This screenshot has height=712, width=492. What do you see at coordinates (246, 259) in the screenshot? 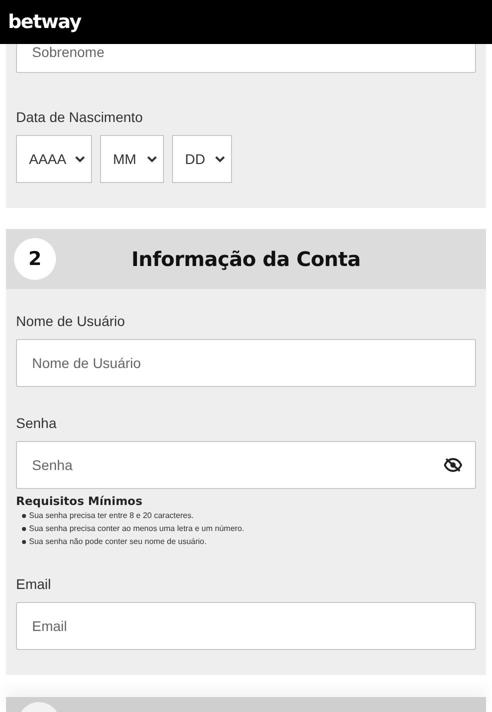
I see `section-title: Informação da Conta` at bounding box center [246, 259].